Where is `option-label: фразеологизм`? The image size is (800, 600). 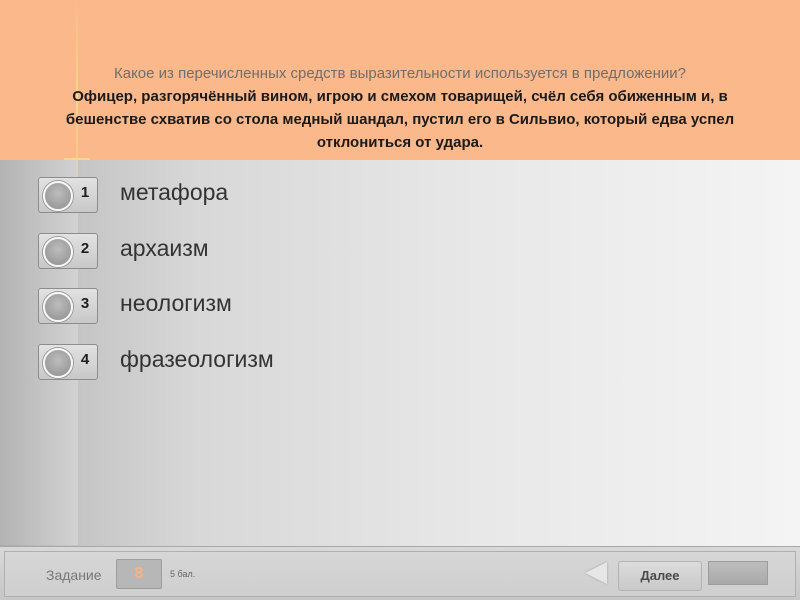
option-label: фразеологизм is located at coordinates (197, 359).